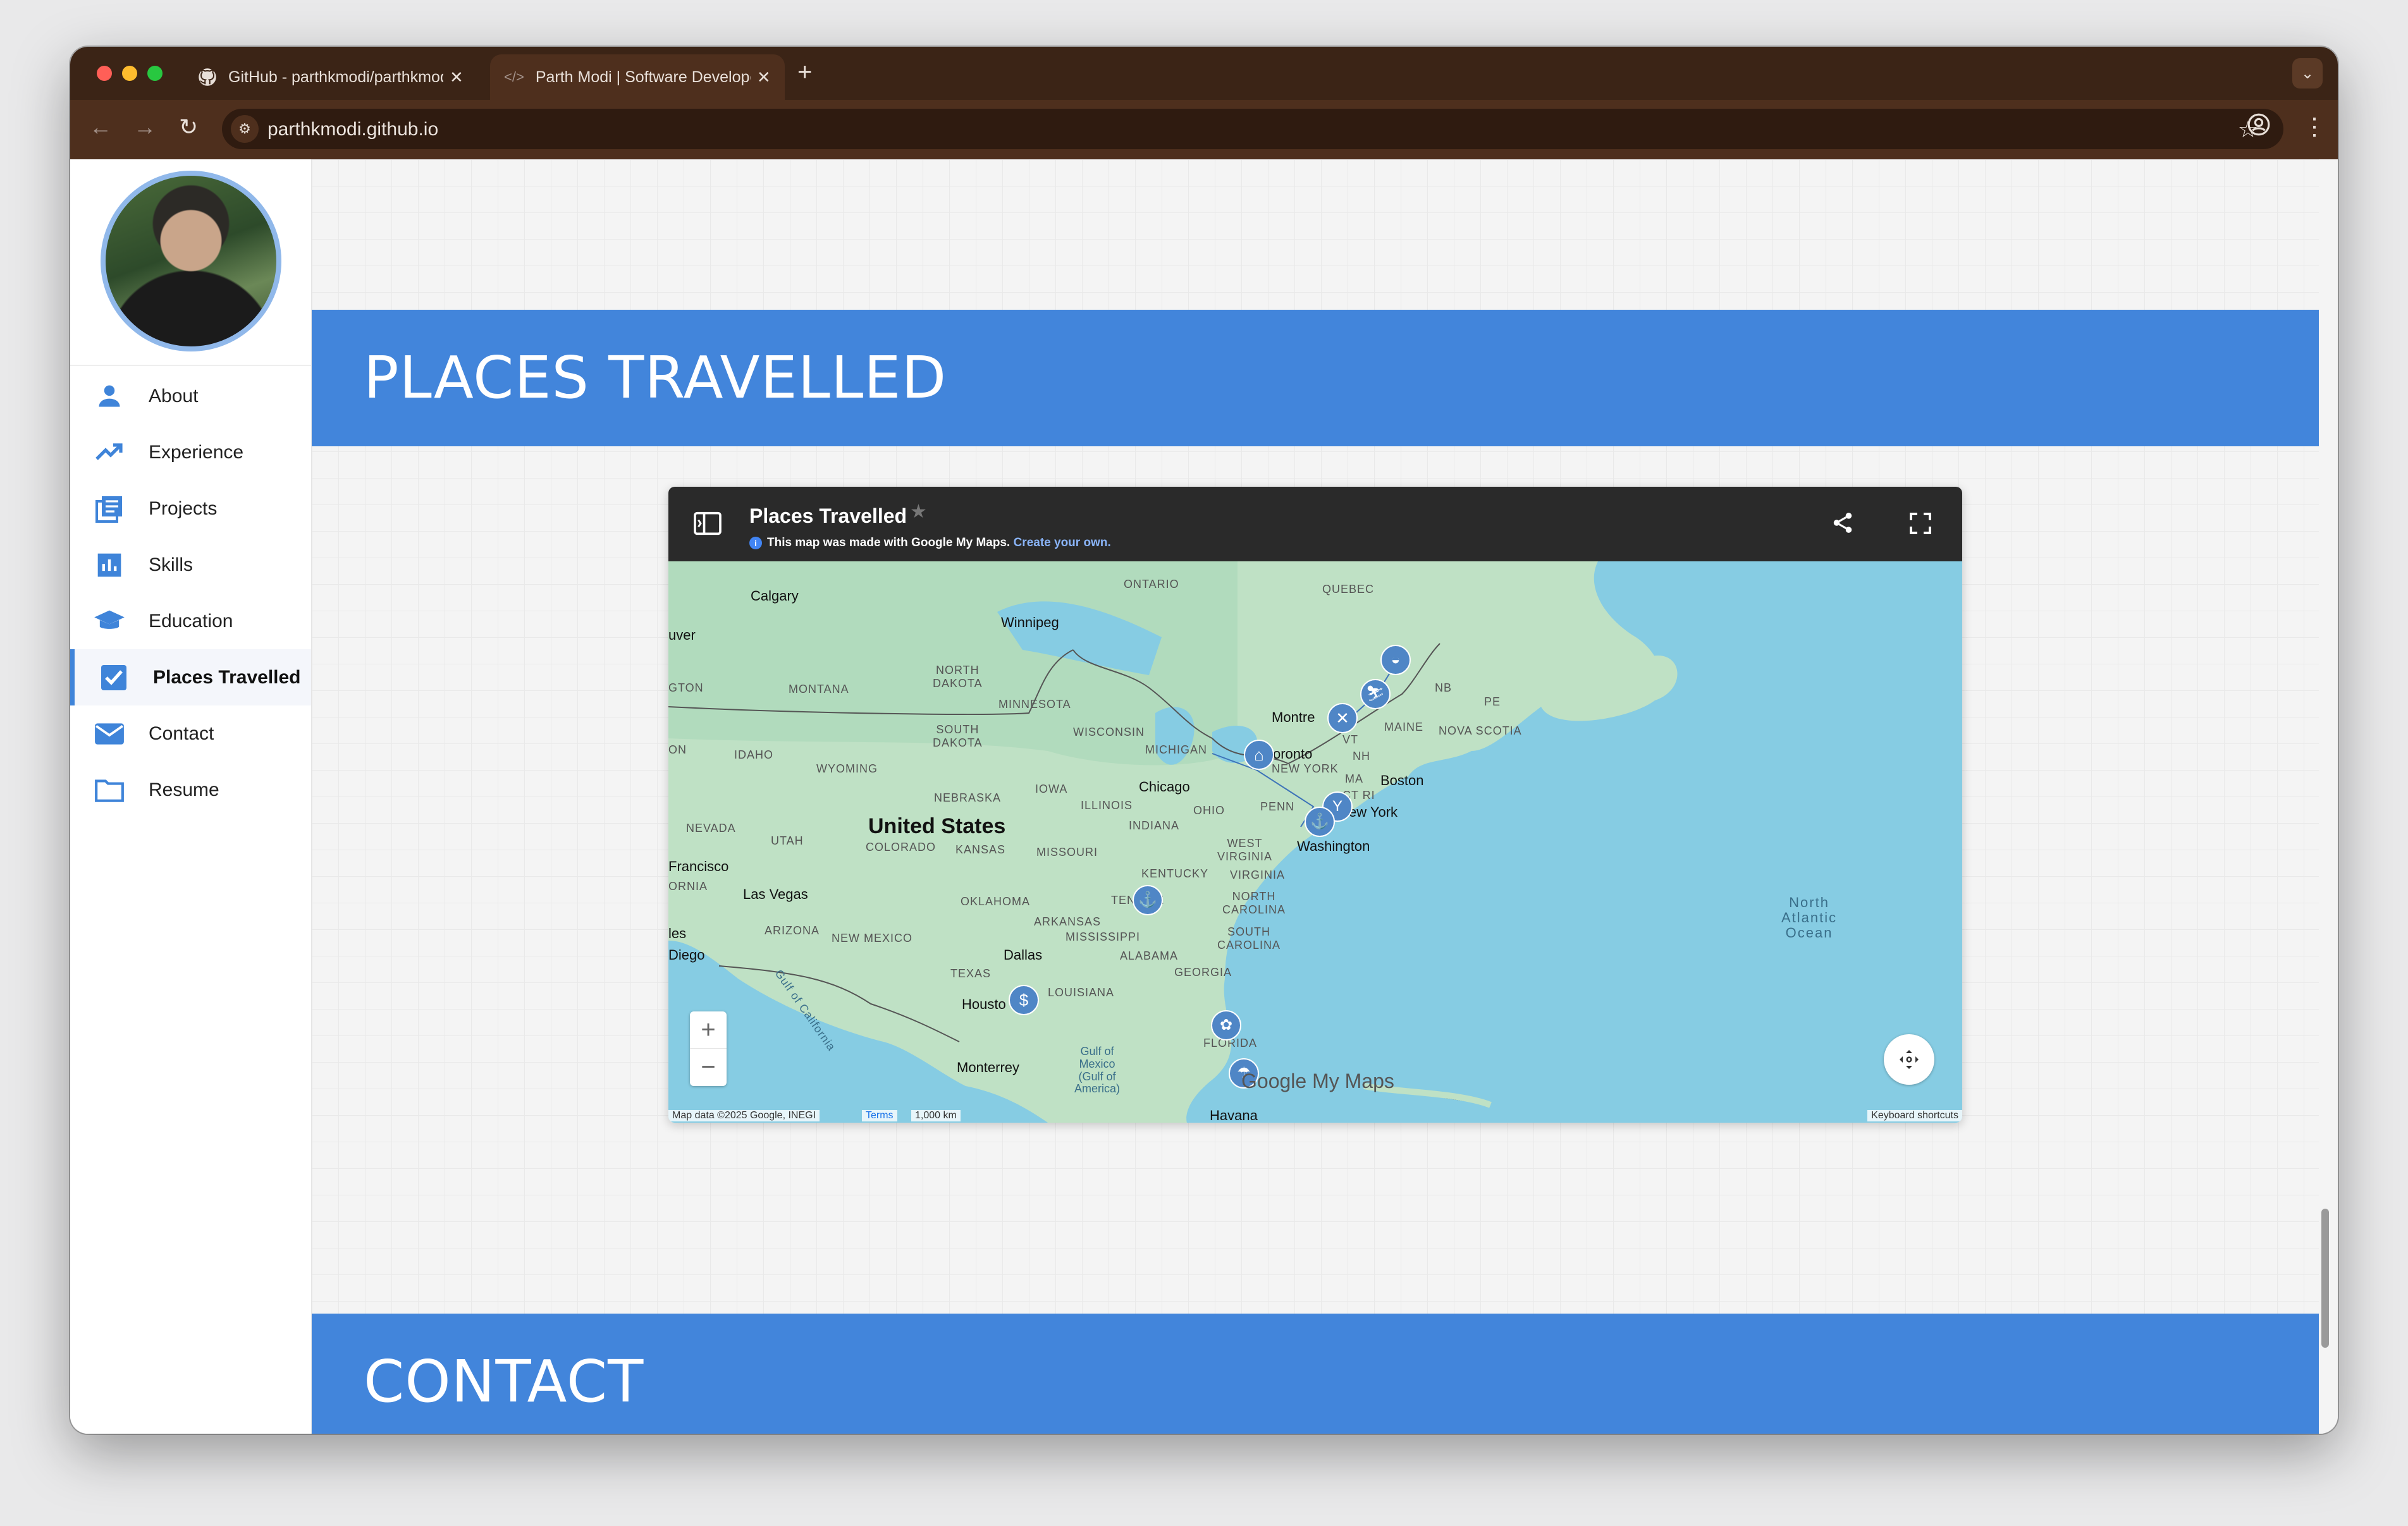 The height and width of the screenshot is (1526, 2408). What do you see at coordinates (184, 789) in the screenshot?
I see `sidebar-item-label: Resume` at bounding box center [184, 789].